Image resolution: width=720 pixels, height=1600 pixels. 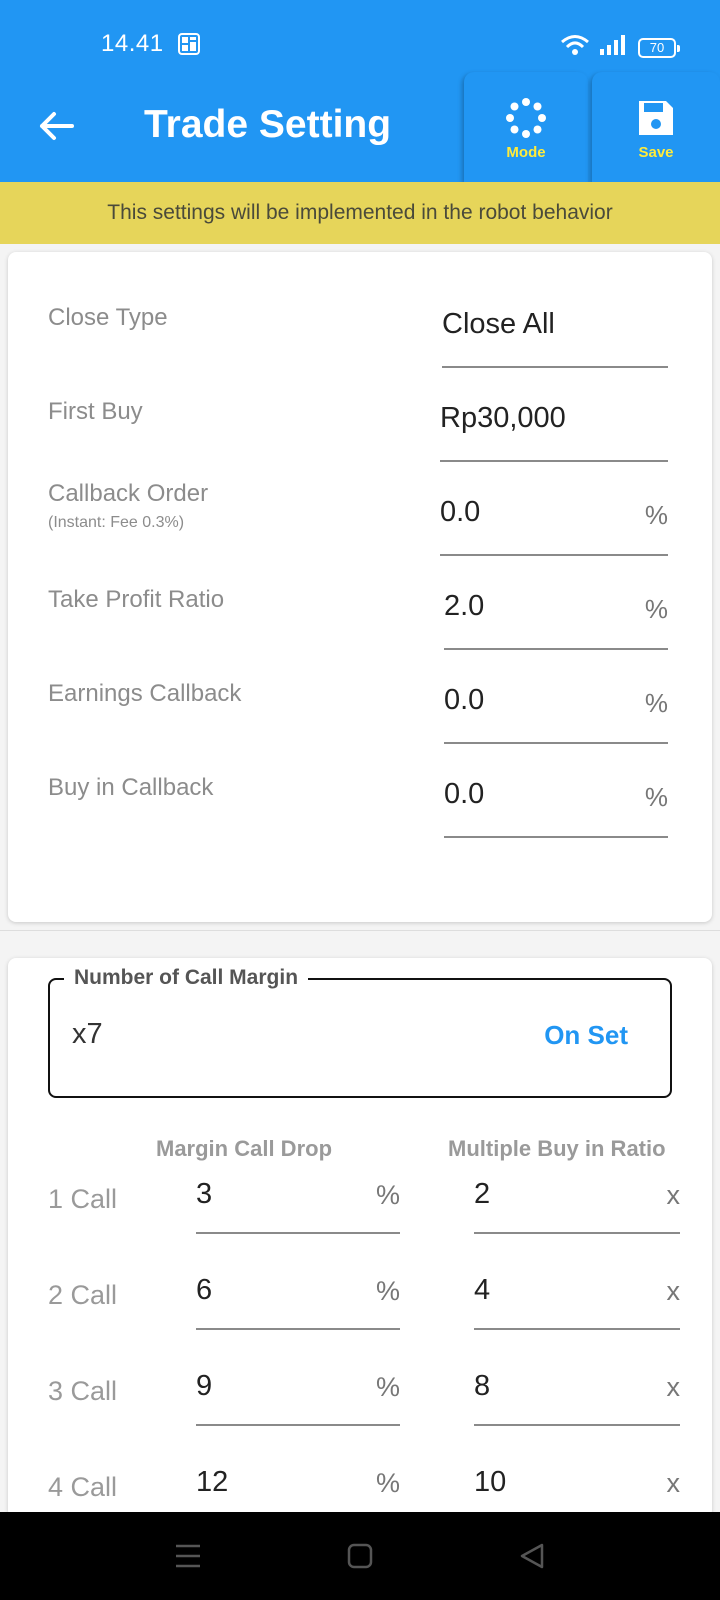 I want to click on call-row-label: 2 Call, so click(x=83, y=1295).